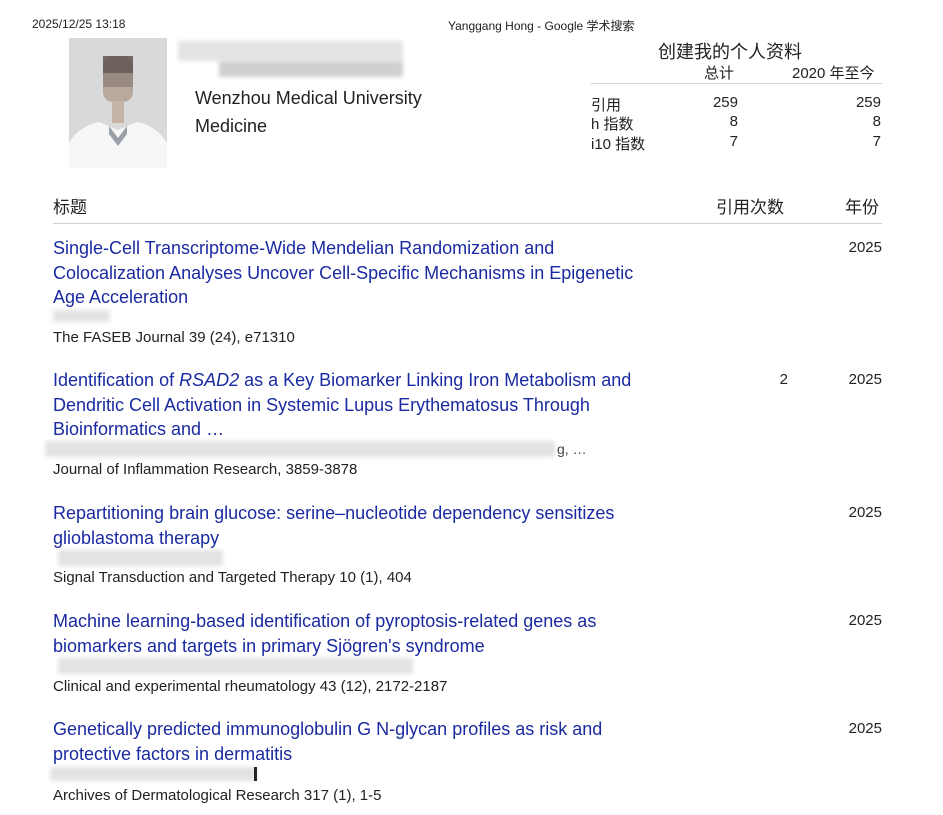 This screenshot has height=815, width=943. I want to click on publication-journal: The FASEB Journal 39 (24), e71310, so click(174, 337).